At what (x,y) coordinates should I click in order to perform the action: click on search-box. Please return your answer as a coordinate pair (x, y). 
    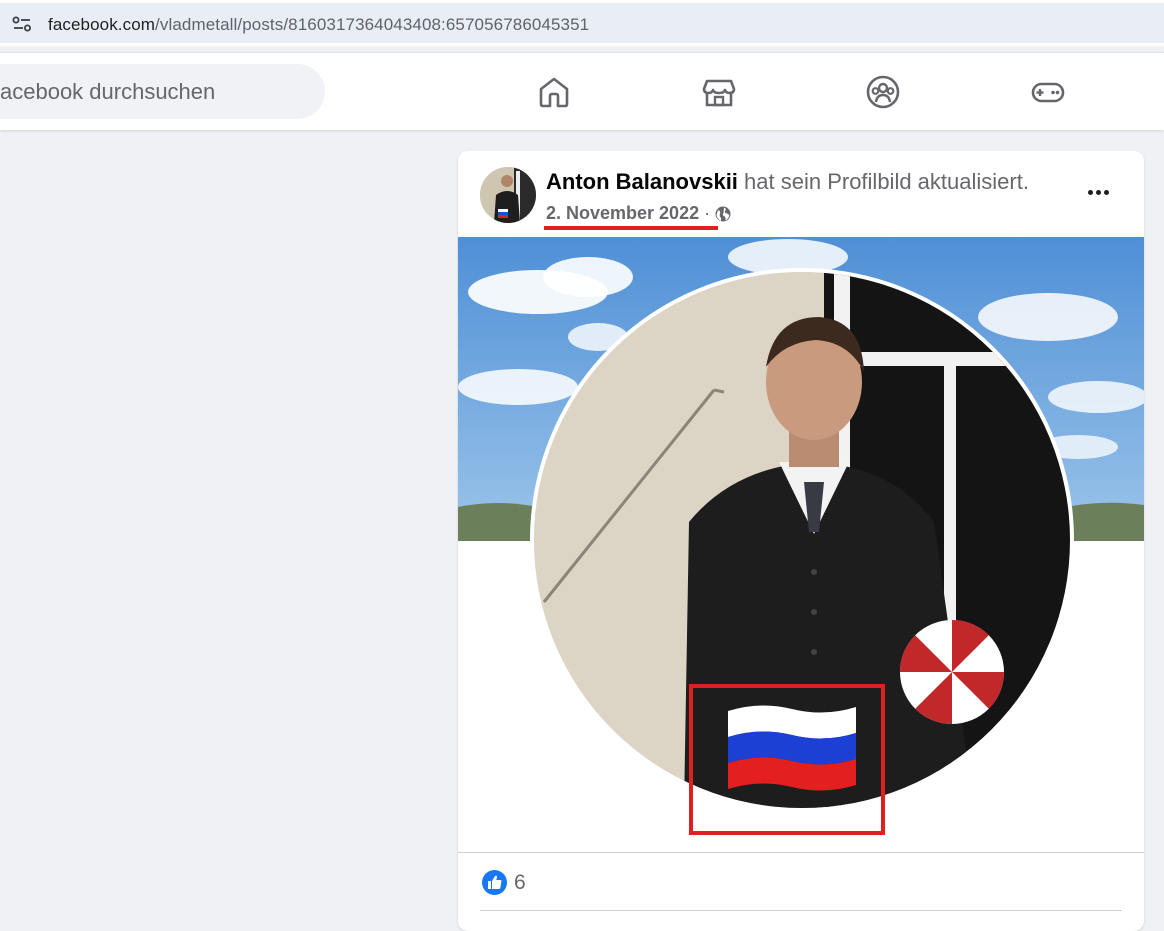
    Looking at the image, I should click on (162, 91).